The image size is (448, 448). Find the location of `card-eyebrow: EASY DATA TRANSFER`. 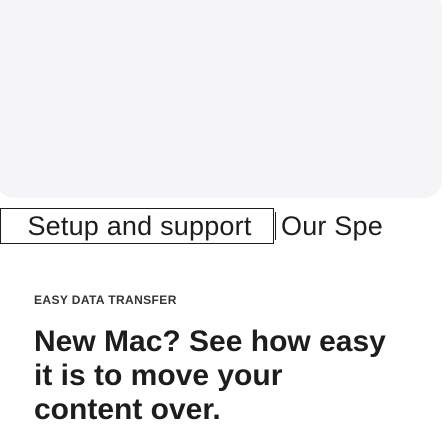

card-eyebrow: EASY DATA TRANSFER is located at coordinates (105, 300).